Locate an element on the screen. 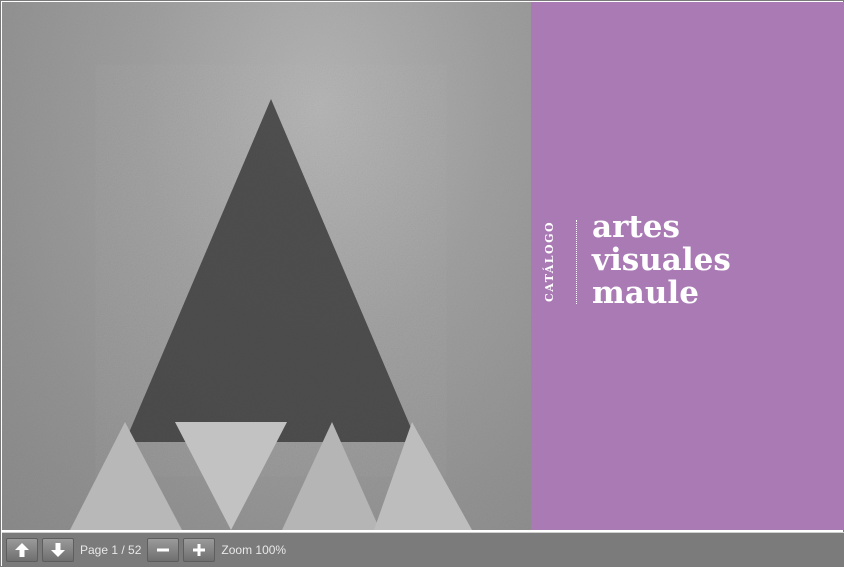 This screenshot has height=567, width=844. catalog-label: CATÁLOGO is located at coordinates (549, 261).